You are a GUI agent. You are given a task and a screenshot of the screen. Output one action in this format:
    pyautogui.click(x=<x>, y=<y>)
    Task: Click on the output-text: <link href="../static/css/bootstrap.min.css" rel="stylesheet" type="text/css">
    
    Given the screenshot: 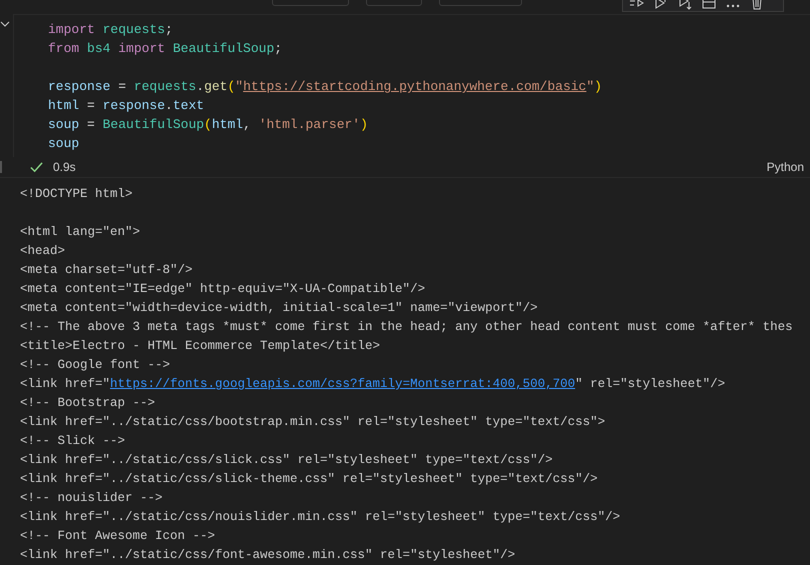 What is the action you would take?
    pyautogui.click(x=313, y=422)
    